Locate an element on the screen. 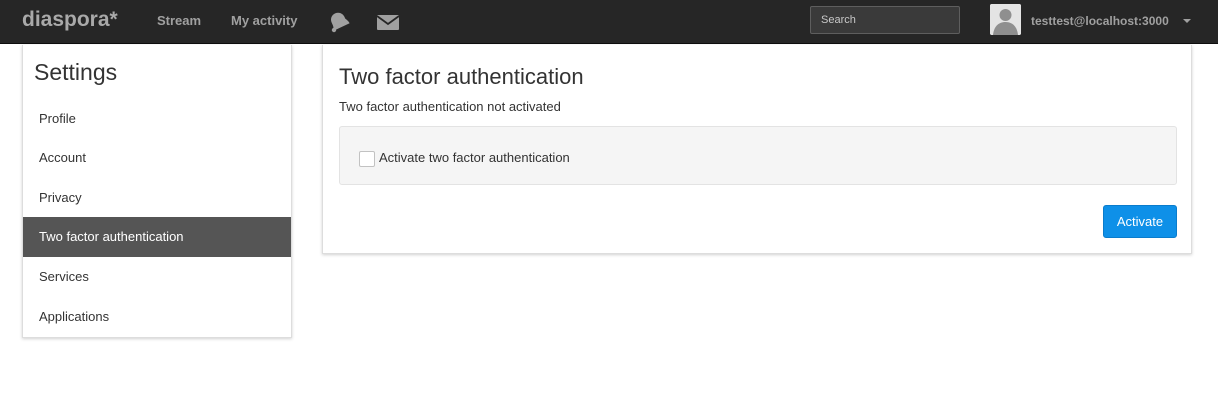 This screenshot has width=1218, height=417. sidebar-item-profile: Profile is located at coordinates (157, 119).